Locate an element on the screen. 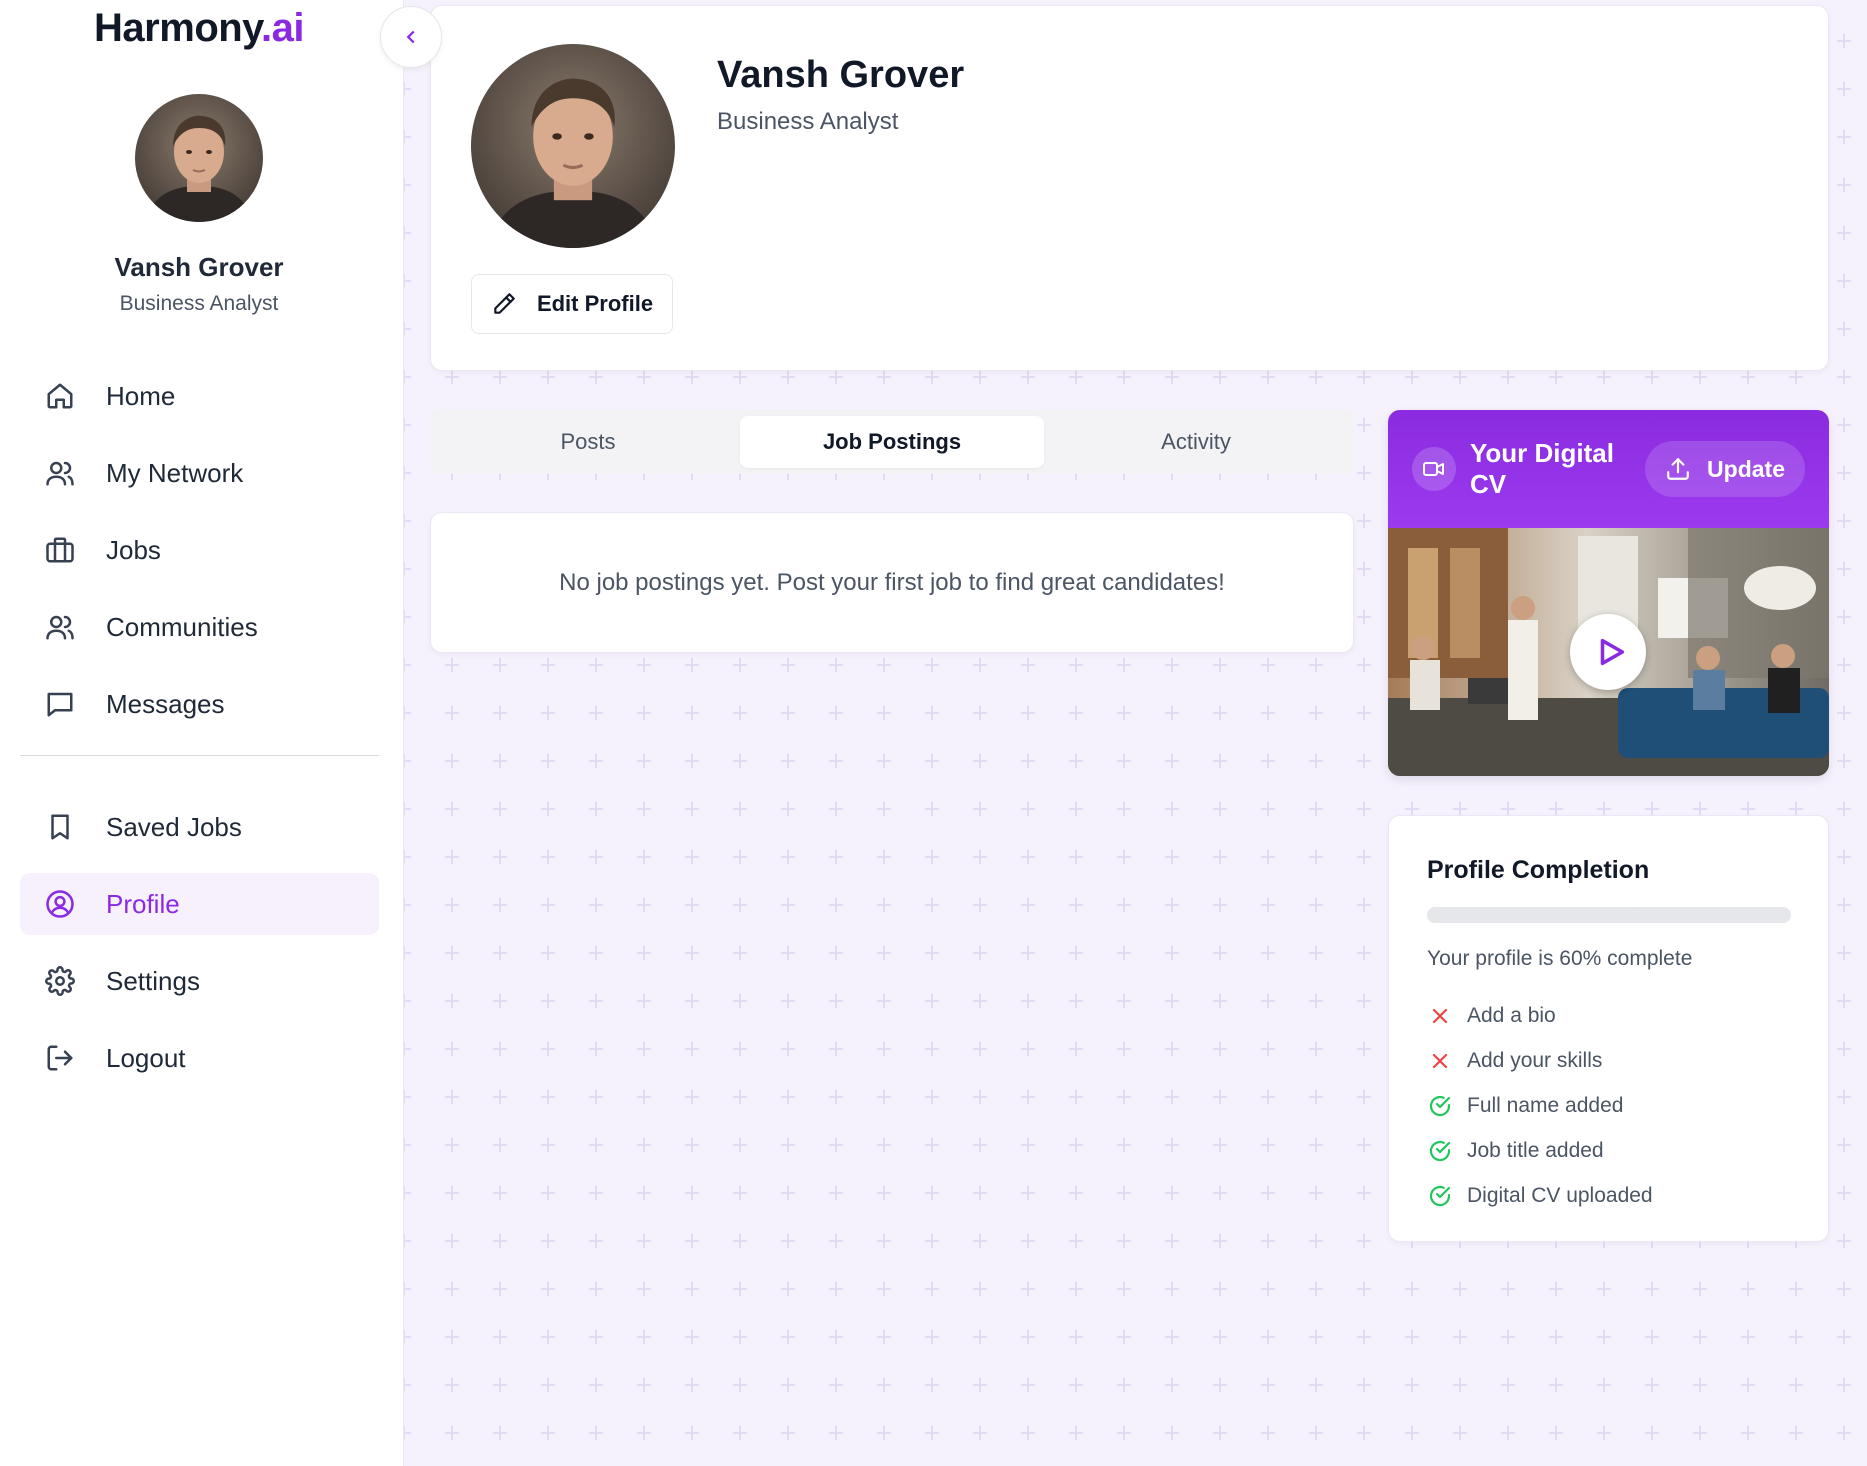 The height and width of the screenshot is (1466, 1867). sidebar-item-label: Logout is located at coordinates (146, 1057).